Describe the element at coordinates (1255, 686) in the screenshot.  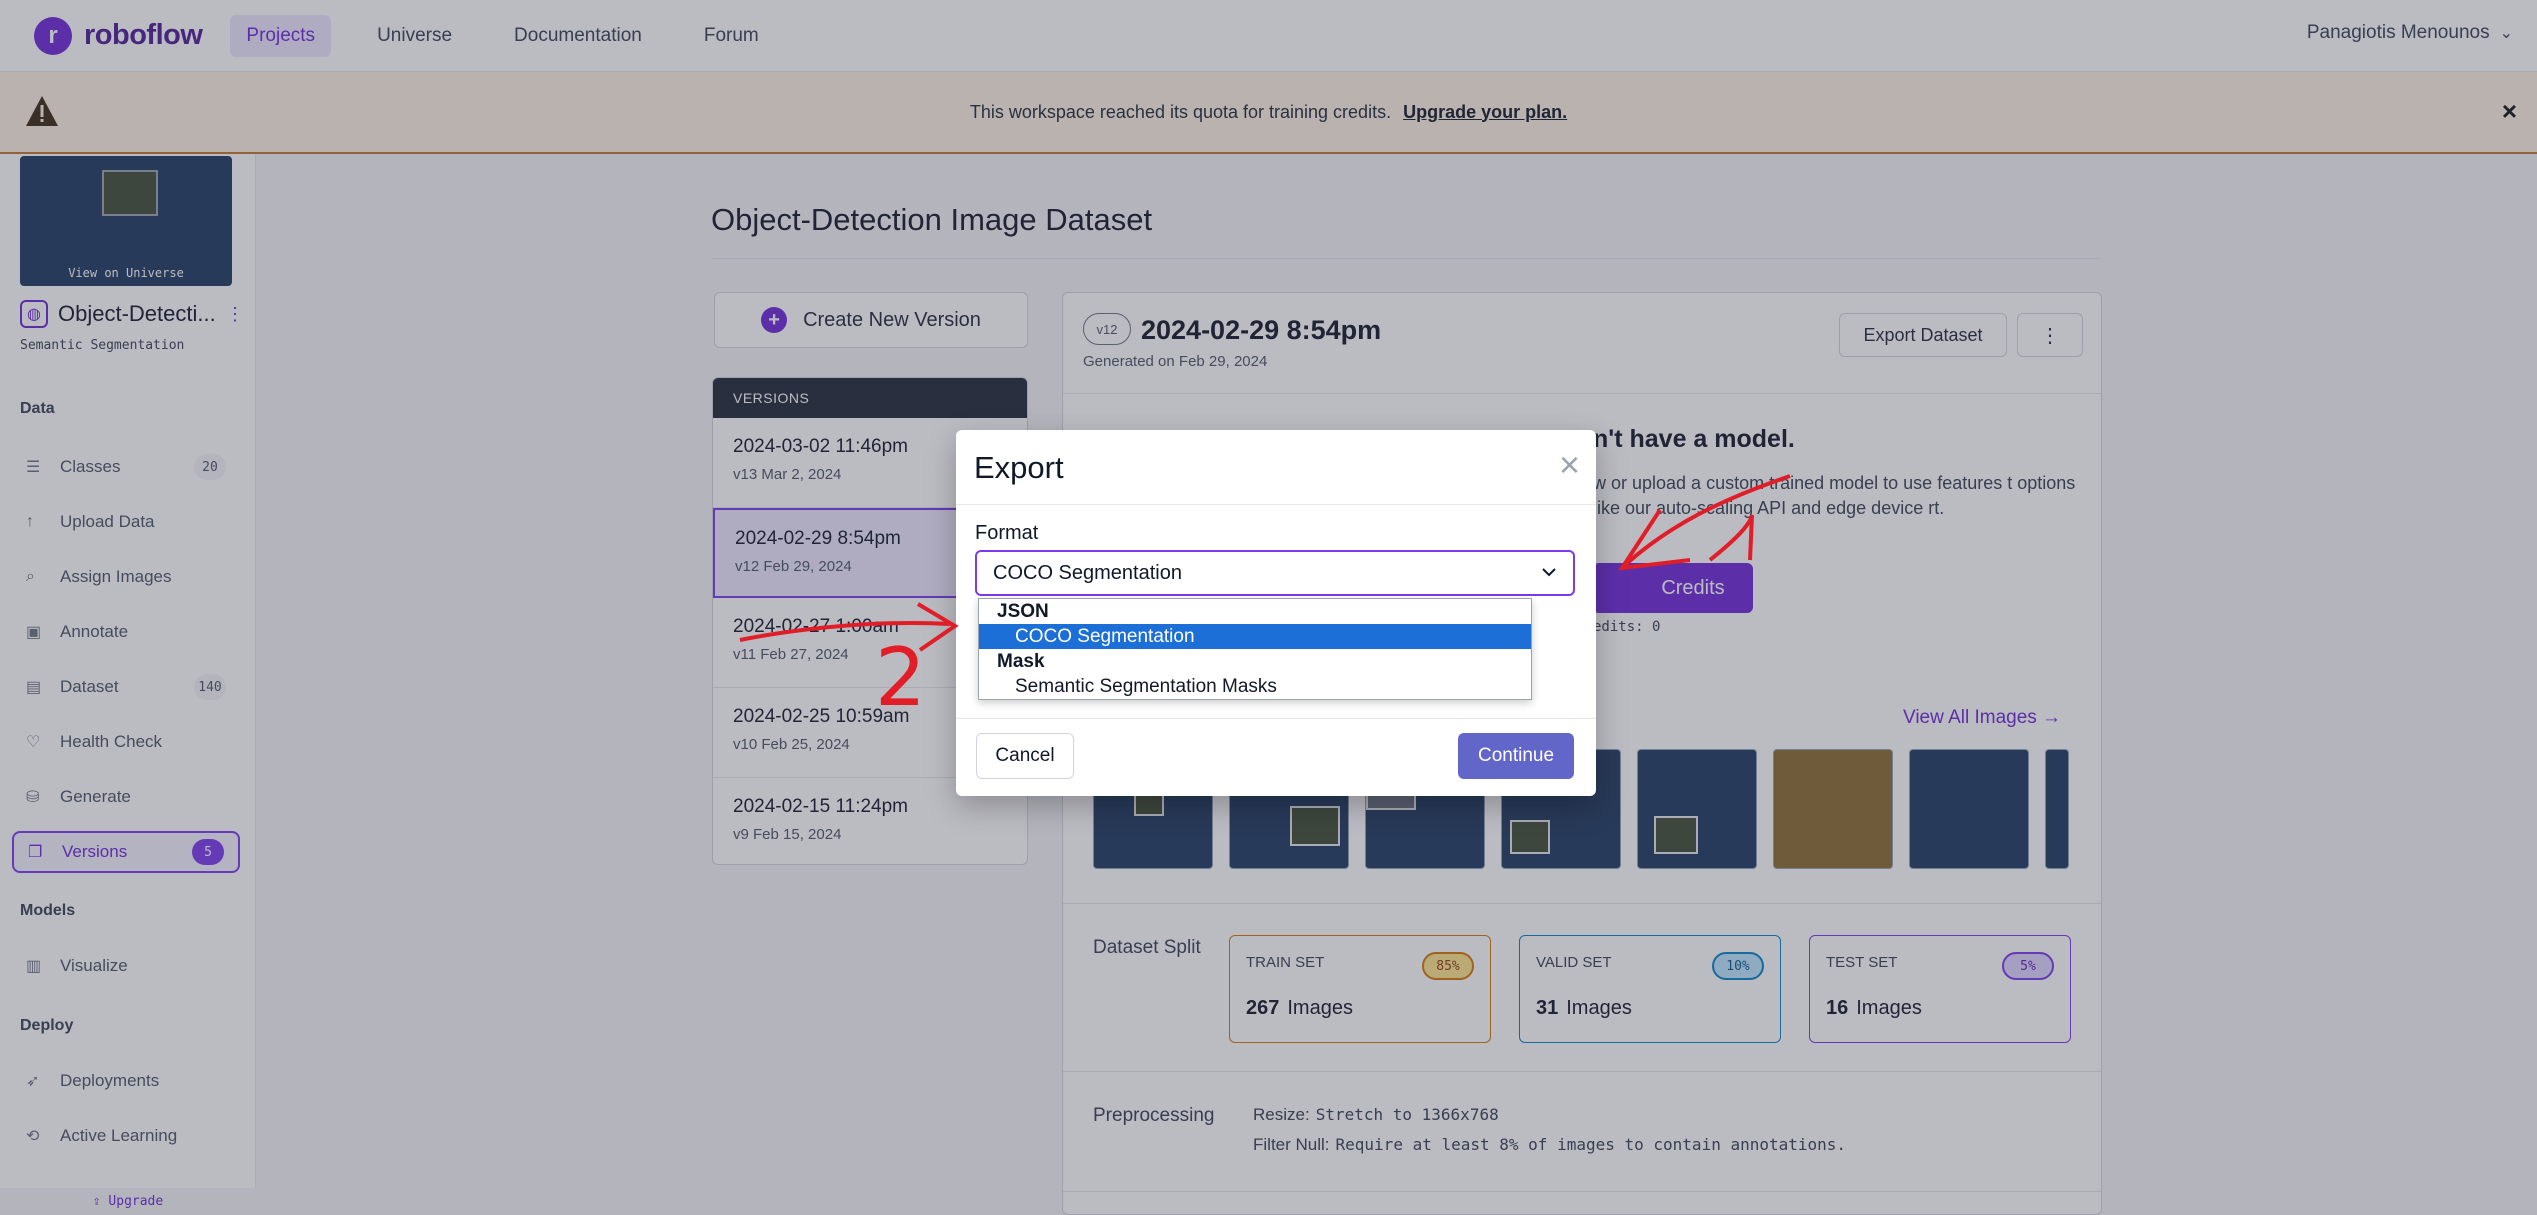
I see `option-semantic-segmentation-masks: Semantic Segmentation Masks` at that location.